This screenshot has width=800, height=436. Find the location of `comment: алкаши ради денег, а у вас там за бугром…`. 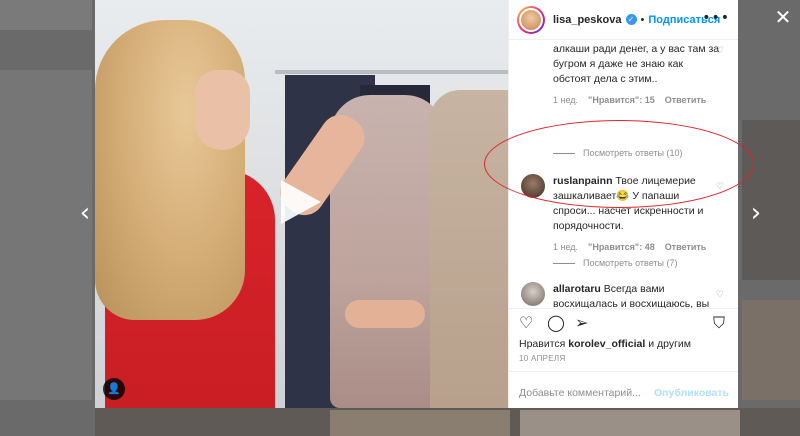

comment: алкаши ради денег, а у вас там за бугром… is located at coordinates (638, 73).